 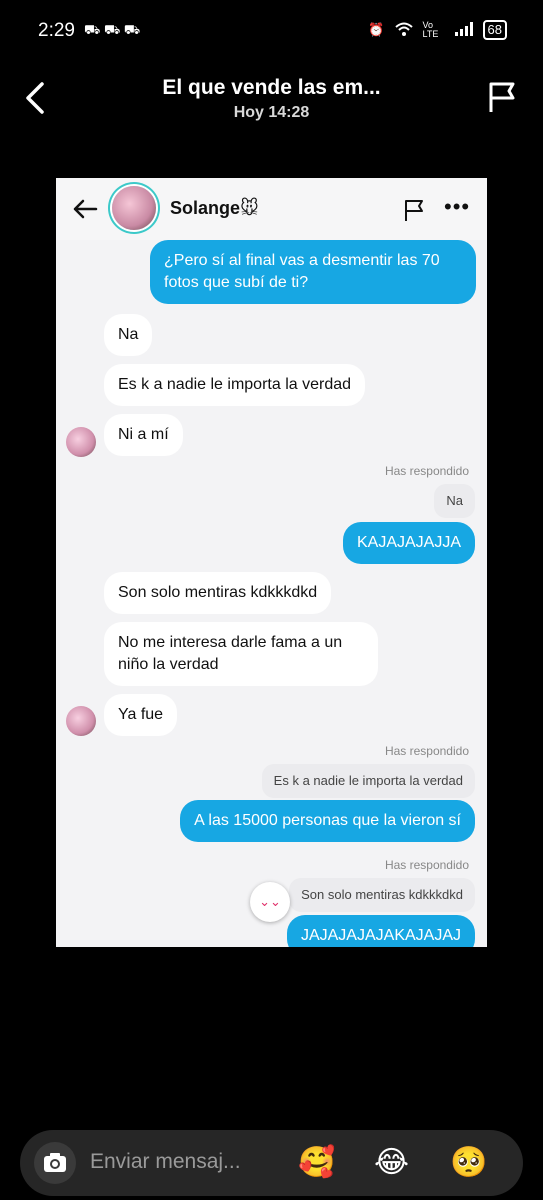 I want to click on reply-preview: Son solo mentiras kdkkkdkd, so click(x=382, y=895).